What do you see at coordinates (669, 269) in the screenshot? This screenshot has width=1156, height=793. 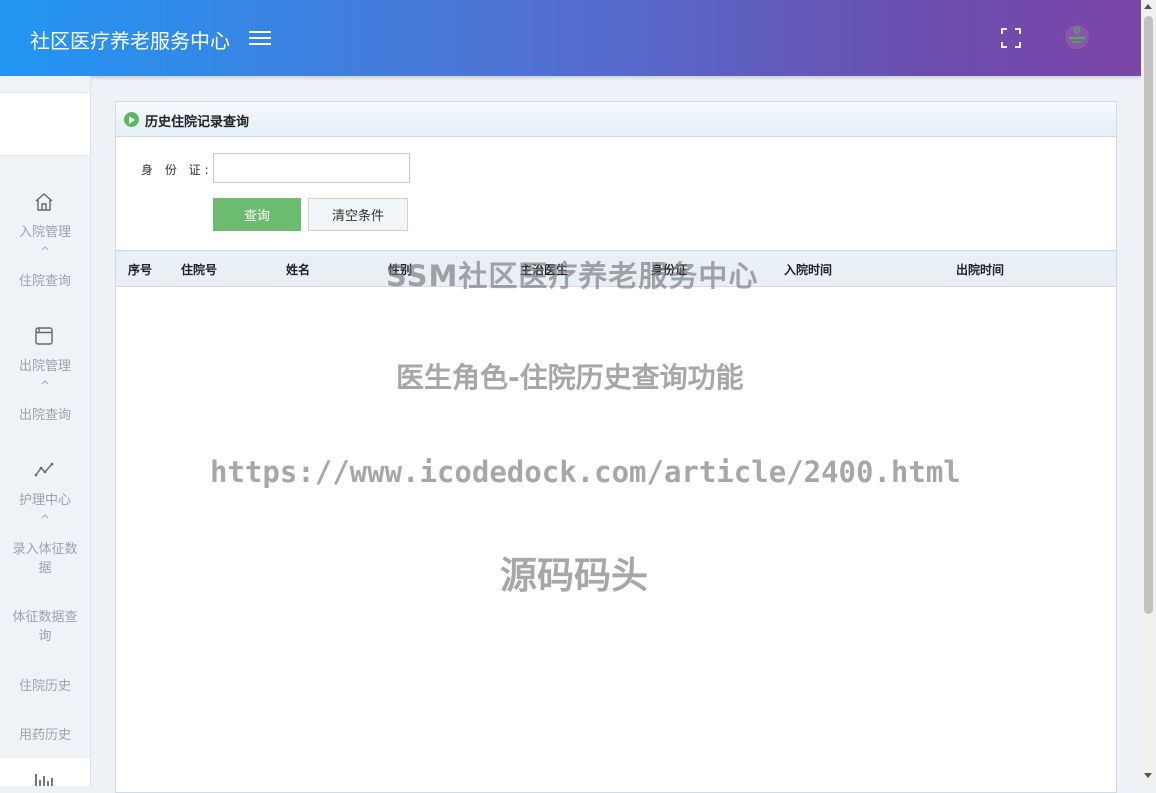 I see `column-header: 身份证` at bounding box center [669, 269].